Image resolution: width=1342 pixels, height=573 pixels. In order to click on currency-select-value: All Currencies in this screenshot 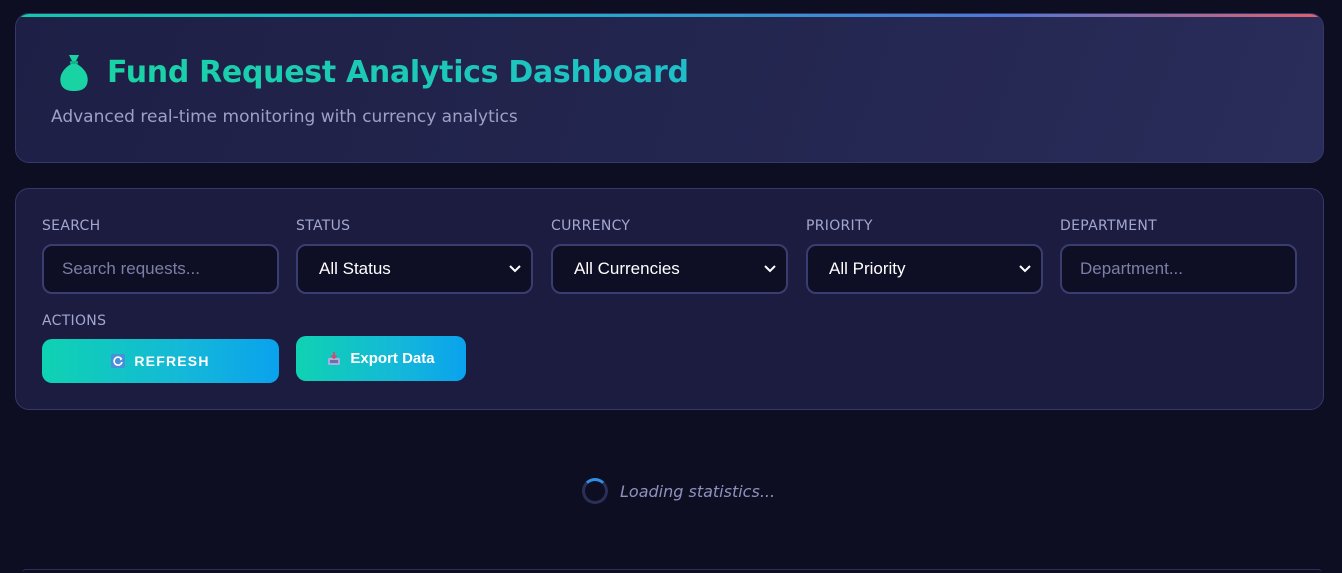, I will do `click(627, 268)`.